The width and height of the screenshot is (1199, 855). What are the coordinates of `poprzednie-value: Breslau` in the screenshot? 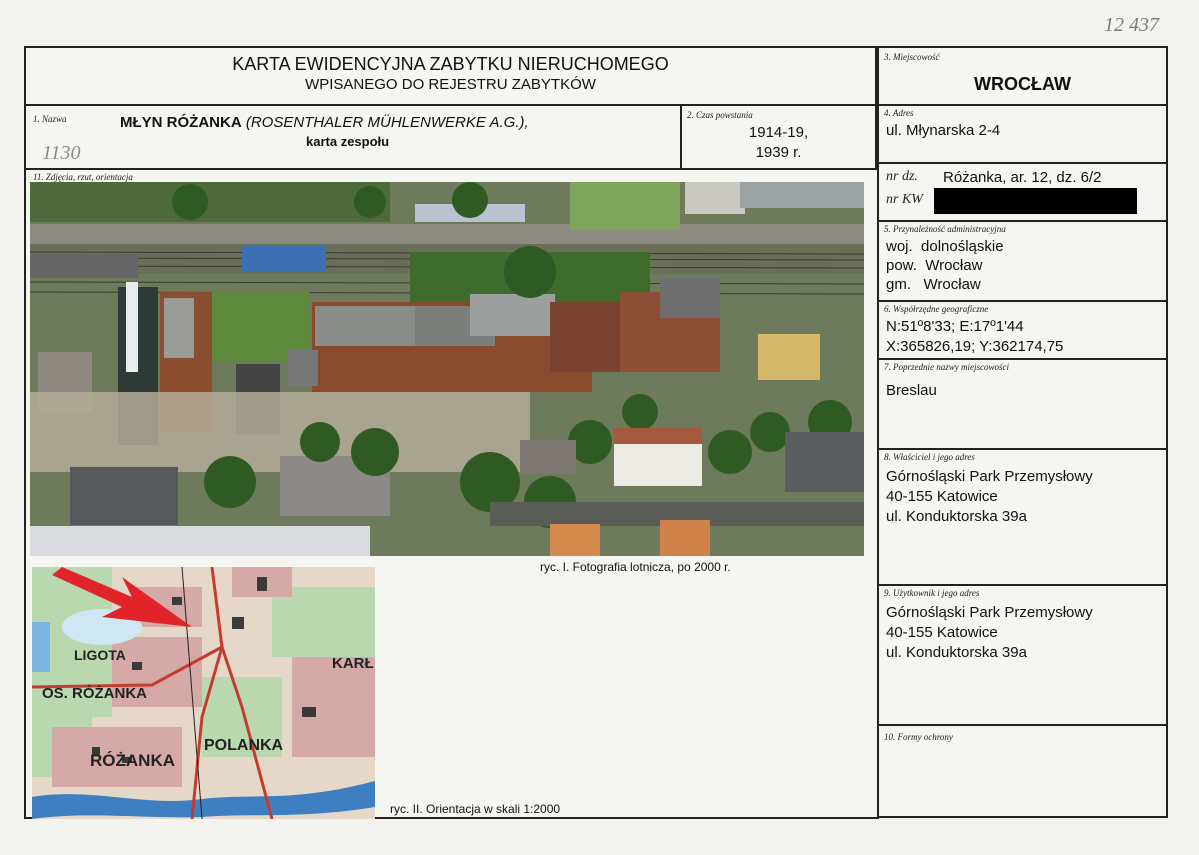 It's located at (911, 390).